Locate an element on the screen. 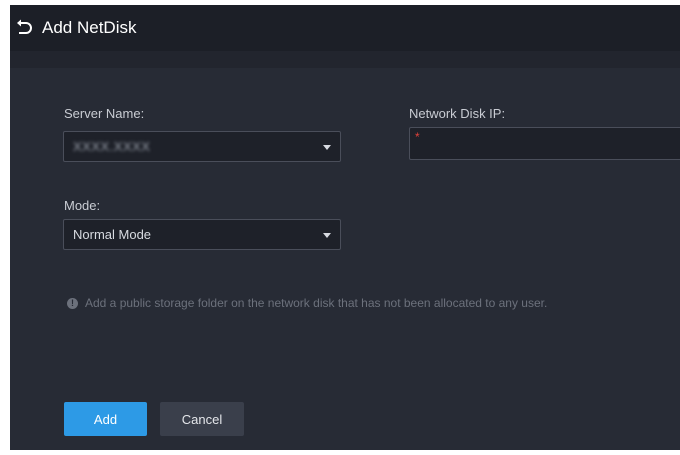  info-icon: ! is located at coordinates (72, 303).